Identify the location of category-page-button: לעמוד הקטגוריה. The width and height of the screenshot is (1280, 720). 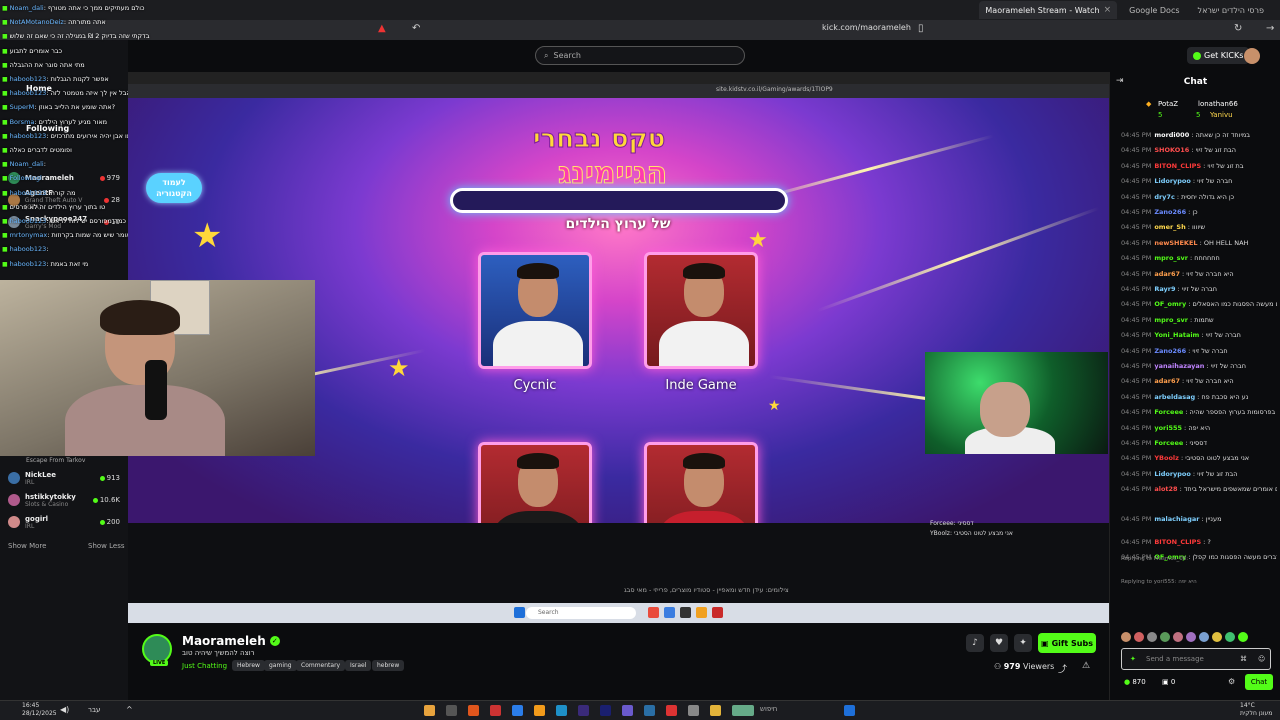
(174, 188).